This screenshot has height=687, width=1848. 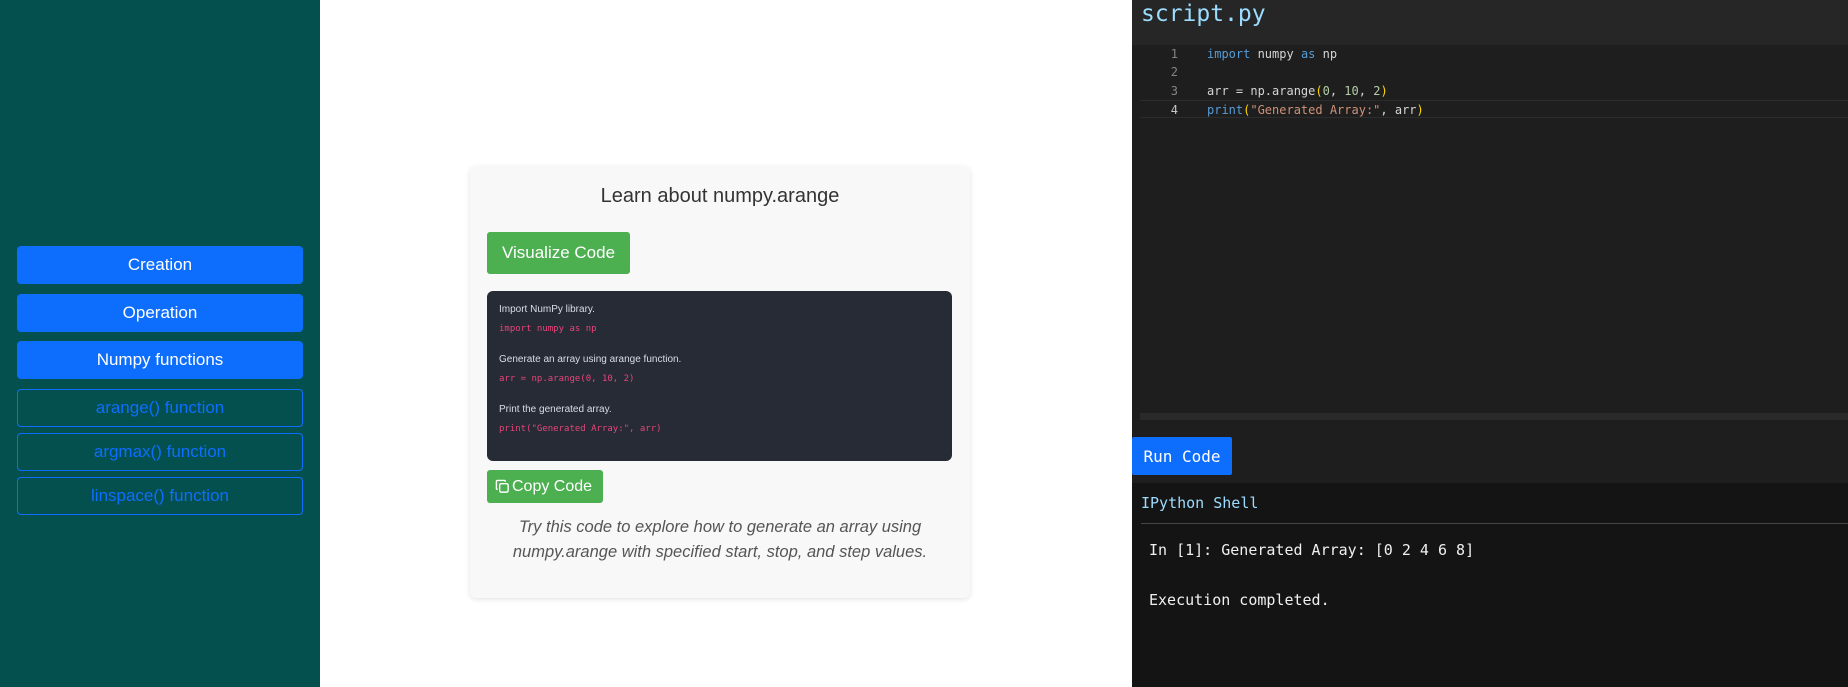 I want to click on card-title: Learn about numpy.arange, so click(x=720, y=196).